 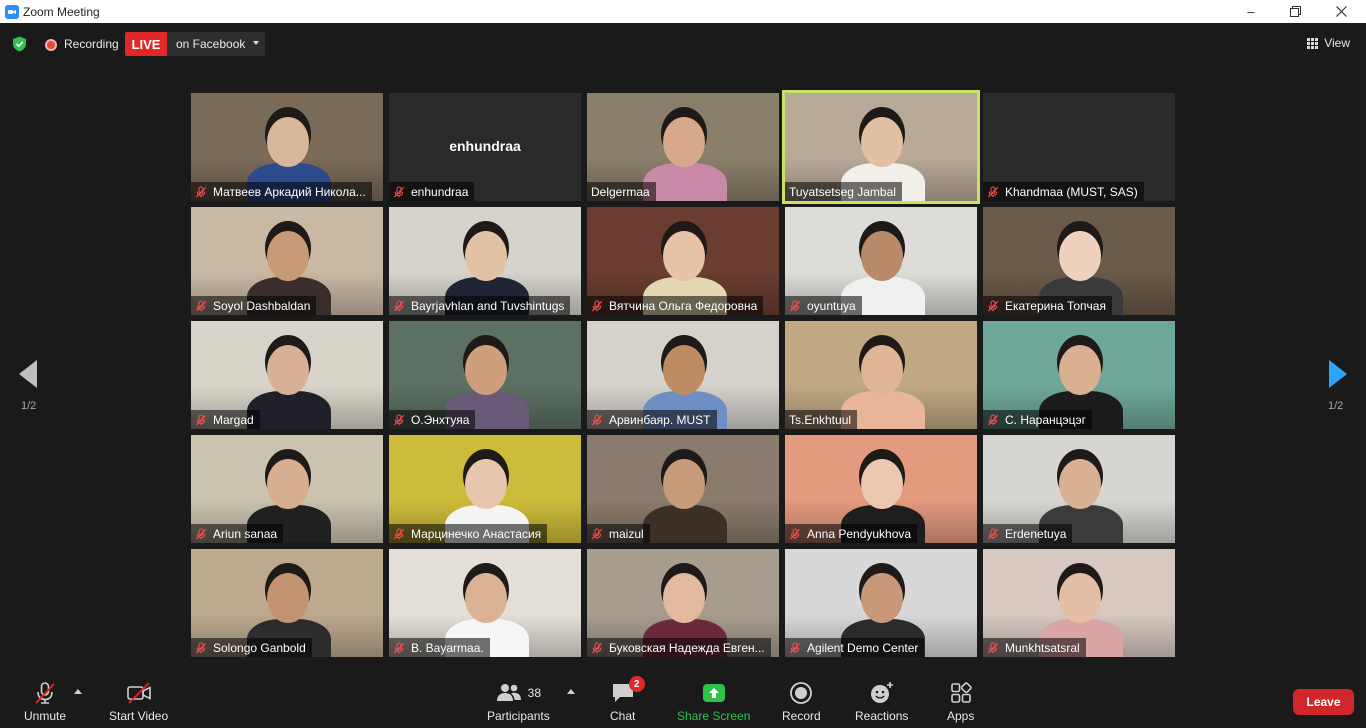 What do you see at coordinates (91, 44) in the screenshot?
I see `recording-label: Recording` at bounding box center [91, 44].